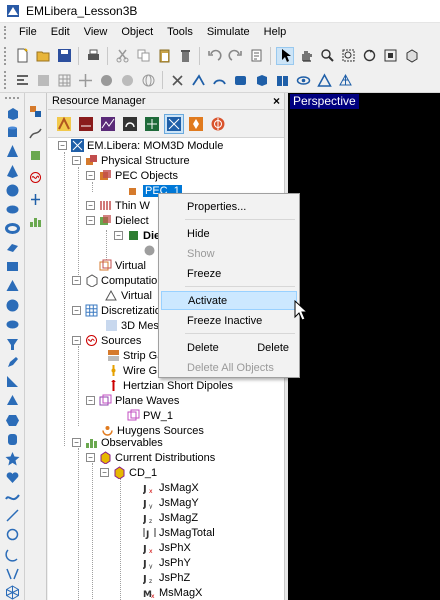 The image size is (440, 600). What do you see at coordinates (12, 247) in the screenshot?
I see `sheet-tool` at bounding box center [12, 247].